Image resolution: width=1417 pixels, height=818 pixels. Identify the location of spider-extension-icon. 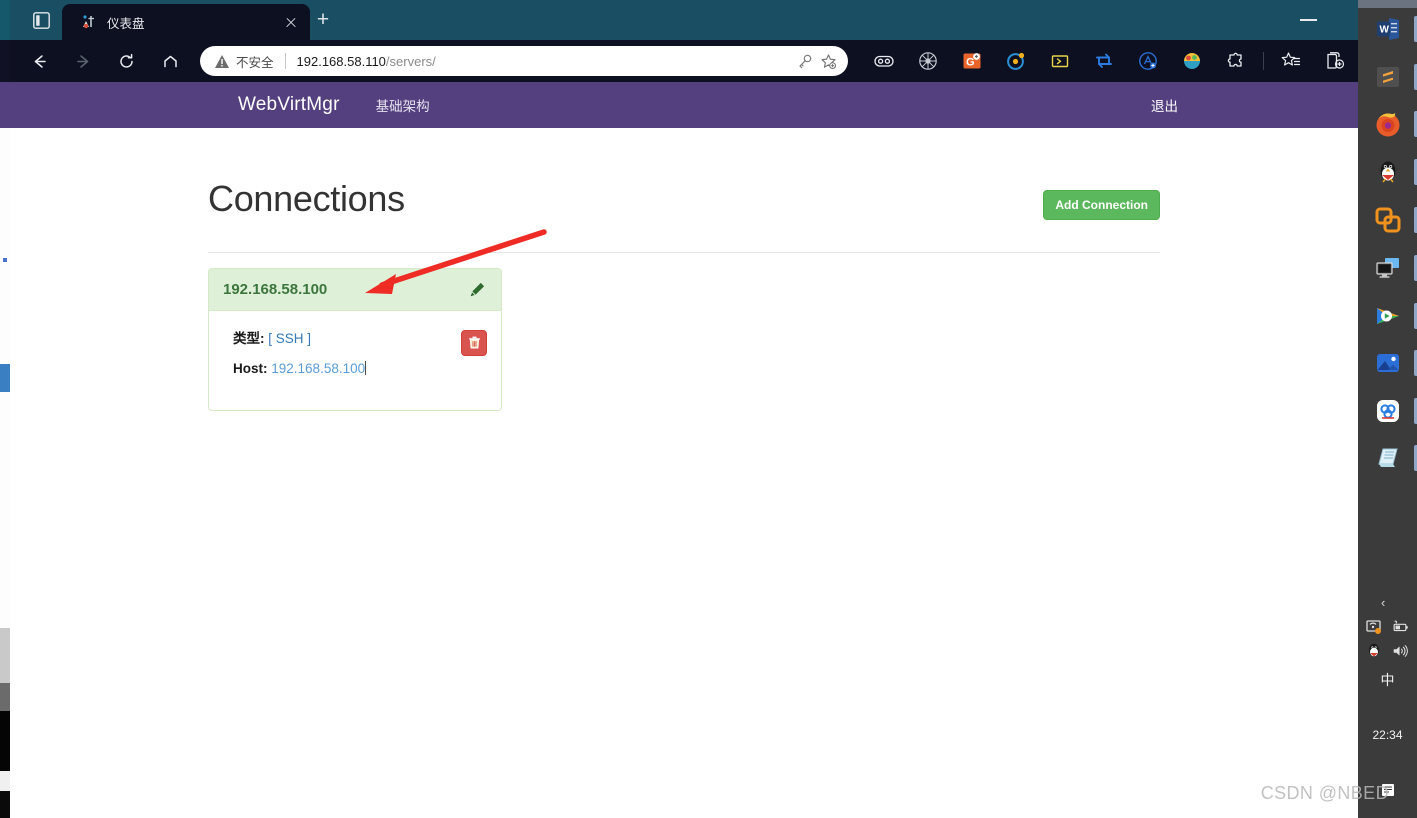
(928, 61).